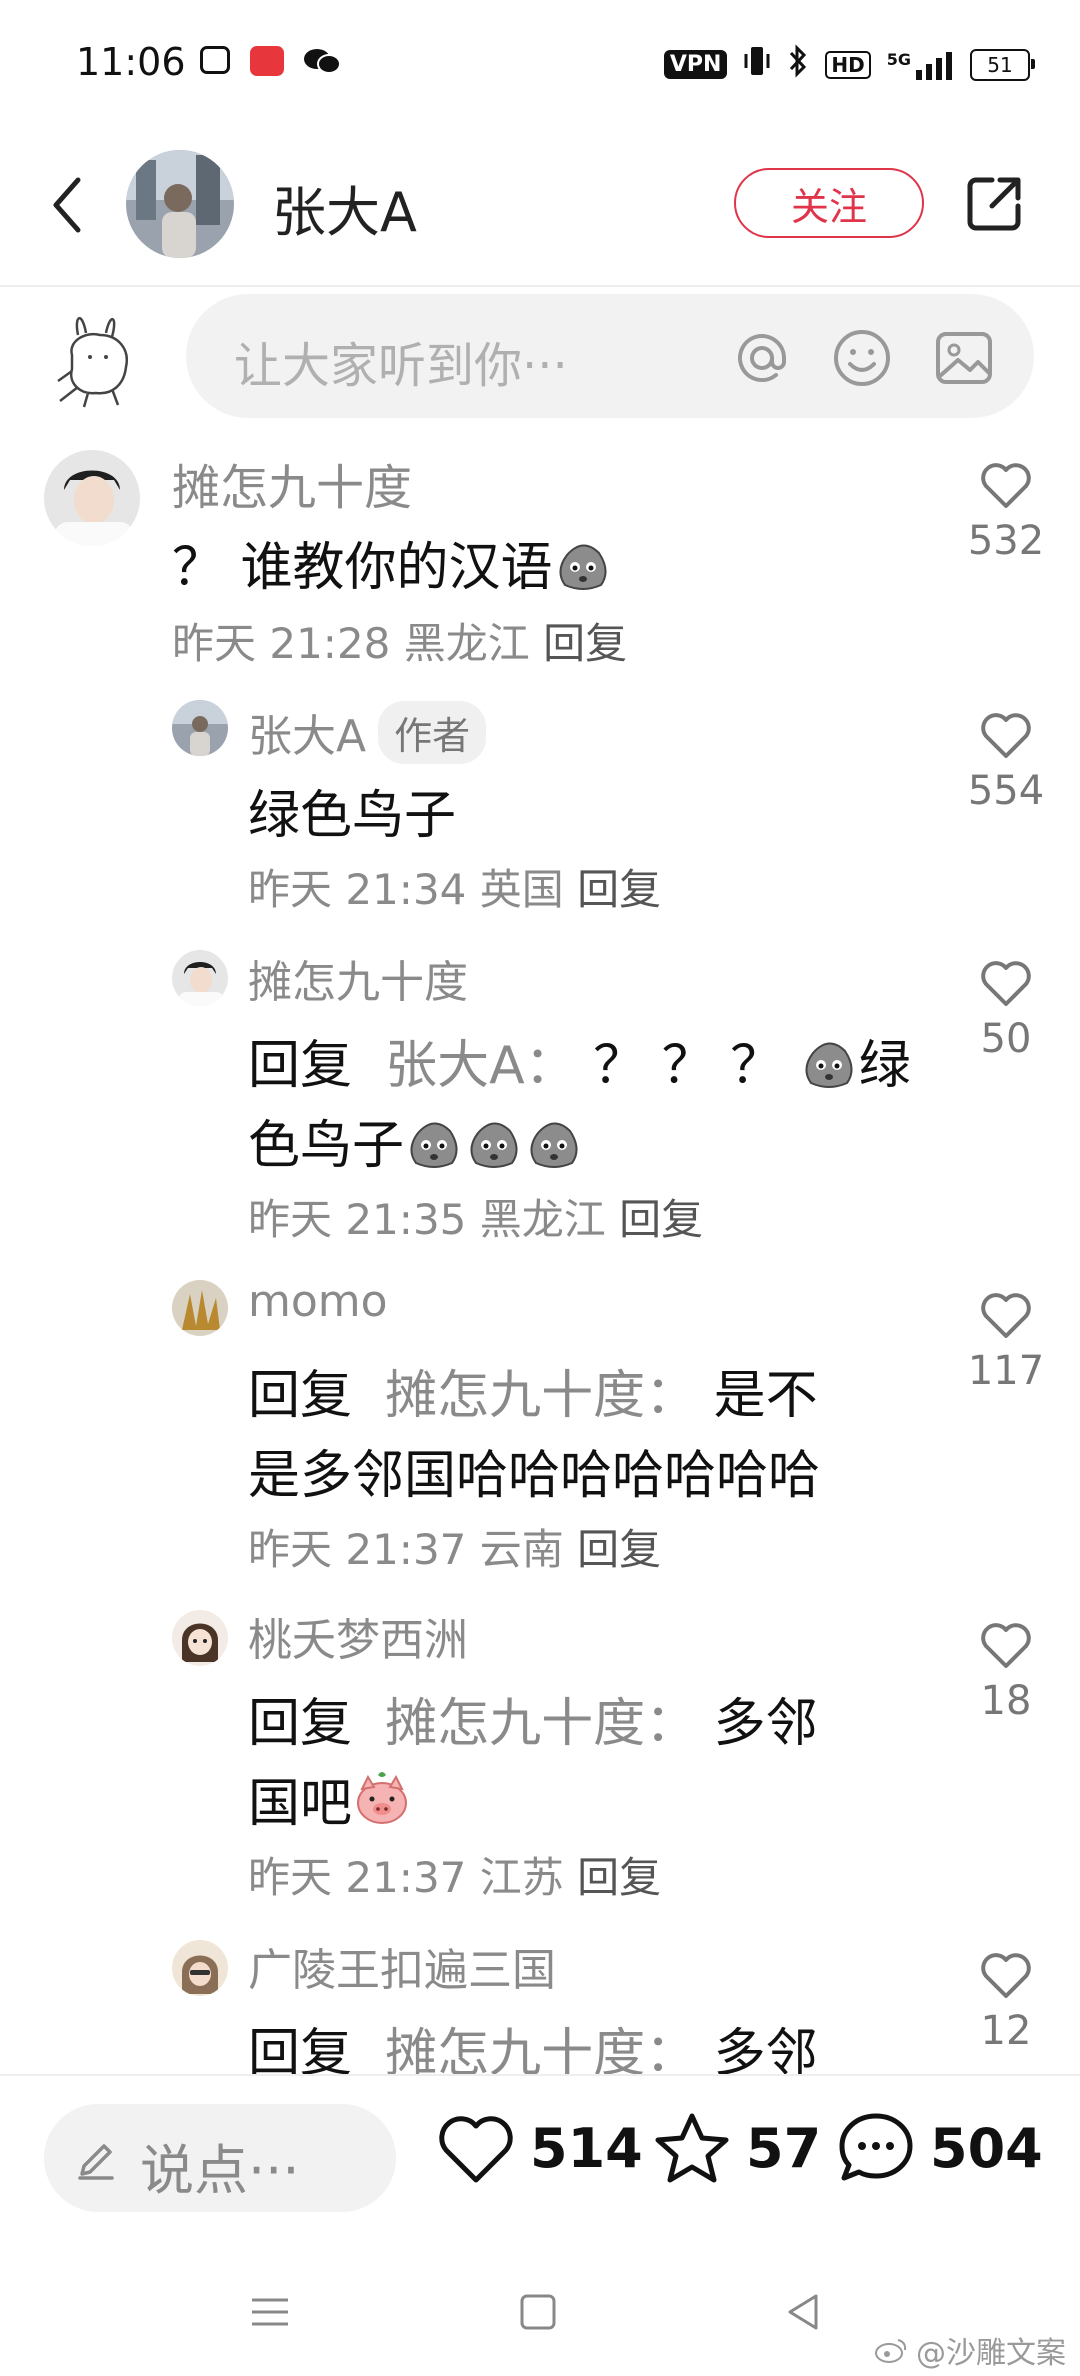 The width and height of the screenshot is (1080, 2376). Describe the element at coordinates (876, 2147) in the screenshot. I see `comment-bubble-icon` at that location.